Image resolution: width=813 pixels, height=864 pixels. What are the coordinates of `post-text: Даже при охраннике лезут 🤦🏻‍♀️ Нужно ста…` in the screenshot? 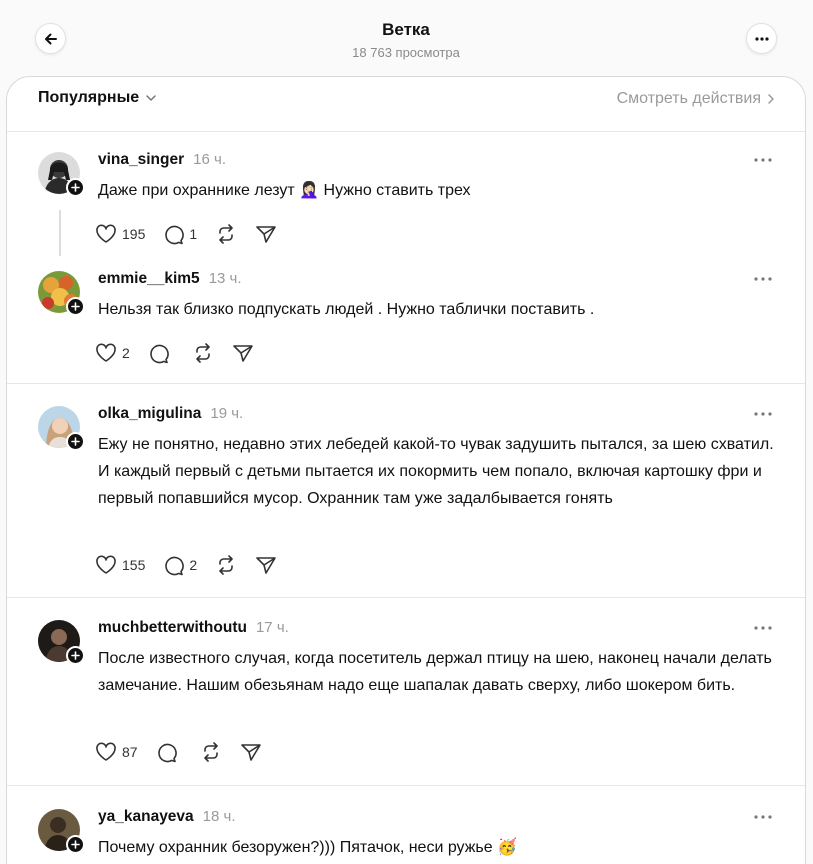 It's located at (284, 190).